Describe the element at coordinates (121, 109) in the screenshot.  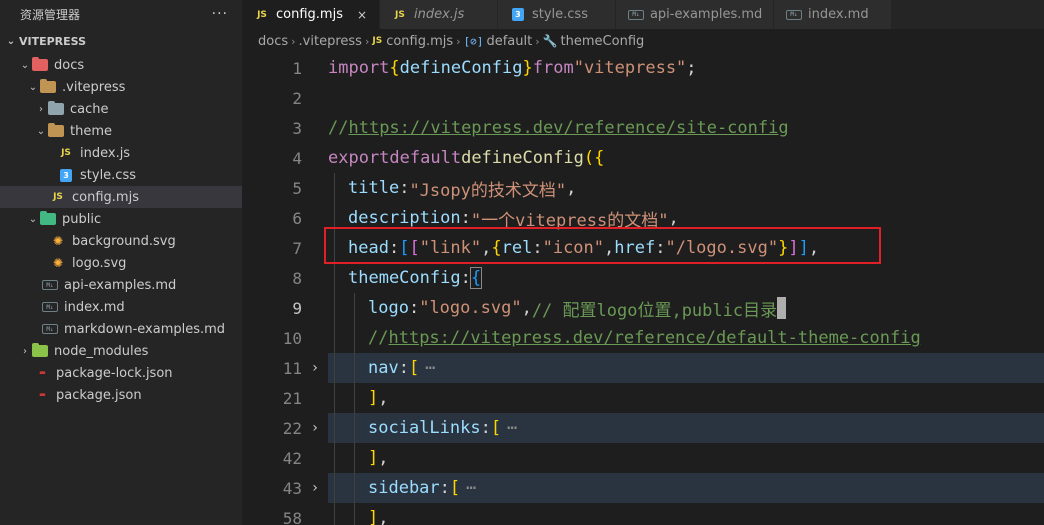
I see `tree-item-cache: › cache` at that location.